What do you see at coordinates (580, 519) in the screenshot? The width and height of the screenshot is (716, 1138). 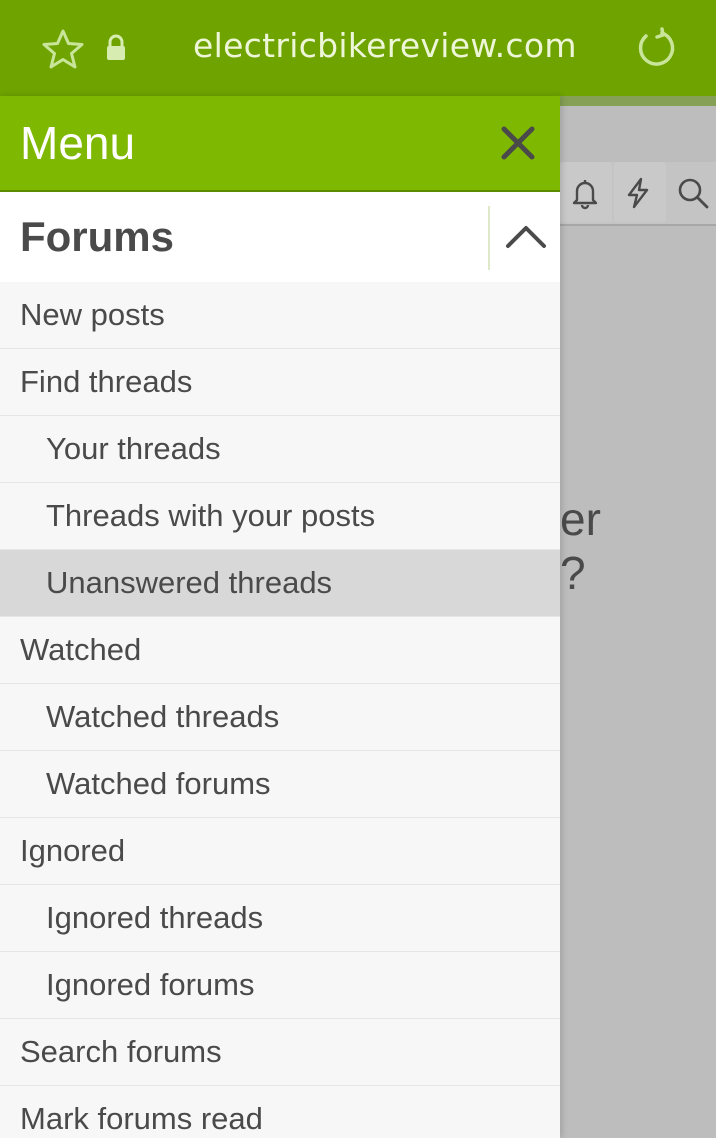 I see `background-text-line-1: er` at bounding box center [580, 519].